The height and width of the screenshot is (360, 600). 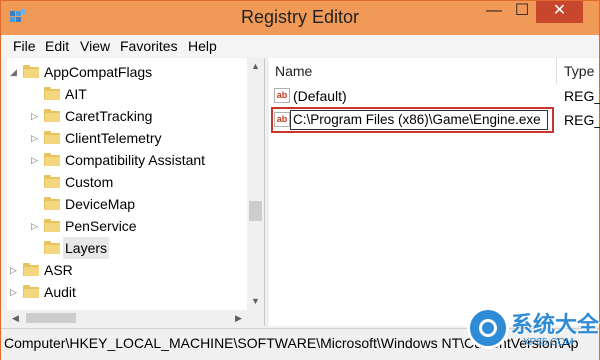 I want to click on scroll-corner, so click(x=255, y=318).